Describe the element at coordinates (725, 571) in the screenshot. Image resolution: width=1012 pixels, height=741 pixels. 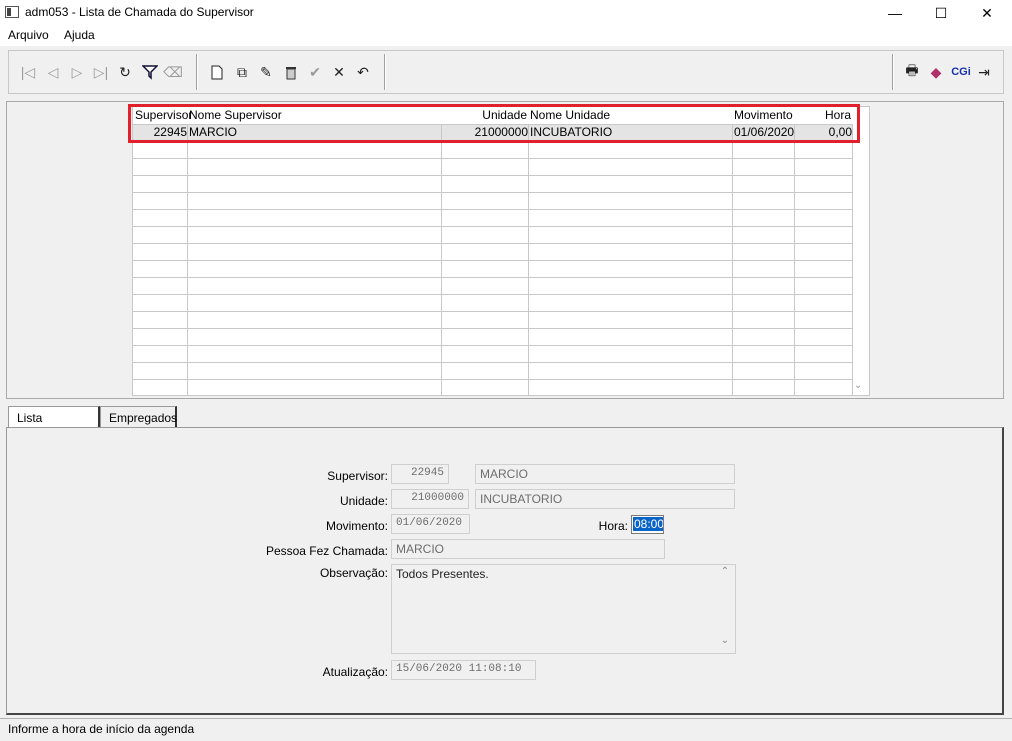
I see `scroll-up-icon: ⌃` at that location.